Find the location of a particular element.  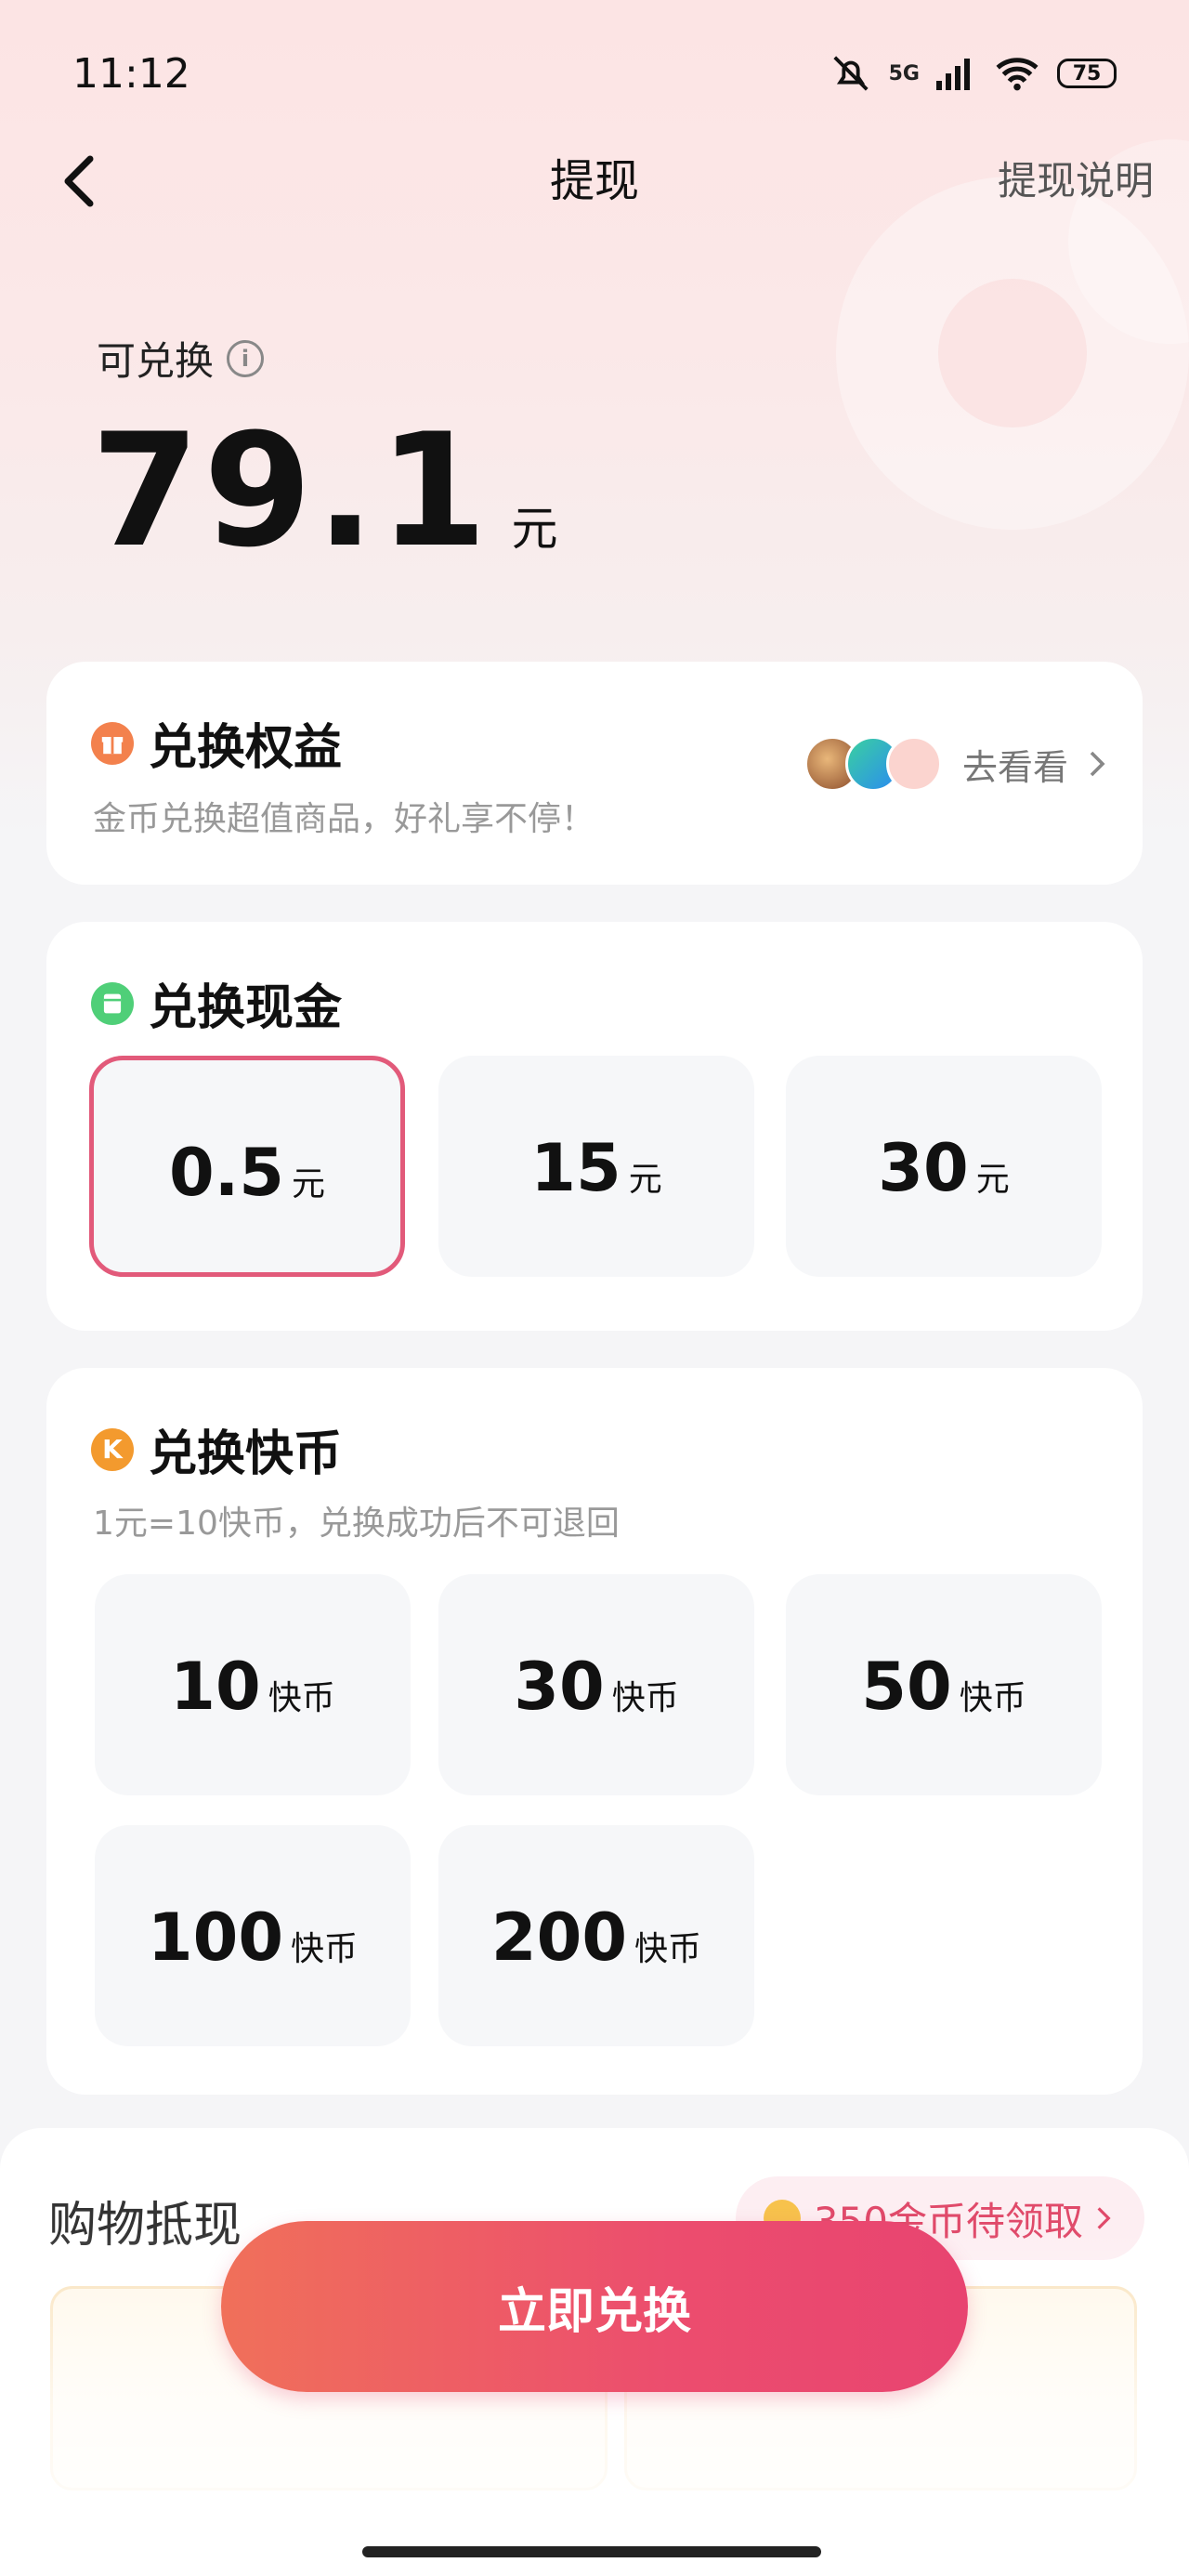

kuaibi-option-100: 100 快币 is located at coordinates (253, 1935).